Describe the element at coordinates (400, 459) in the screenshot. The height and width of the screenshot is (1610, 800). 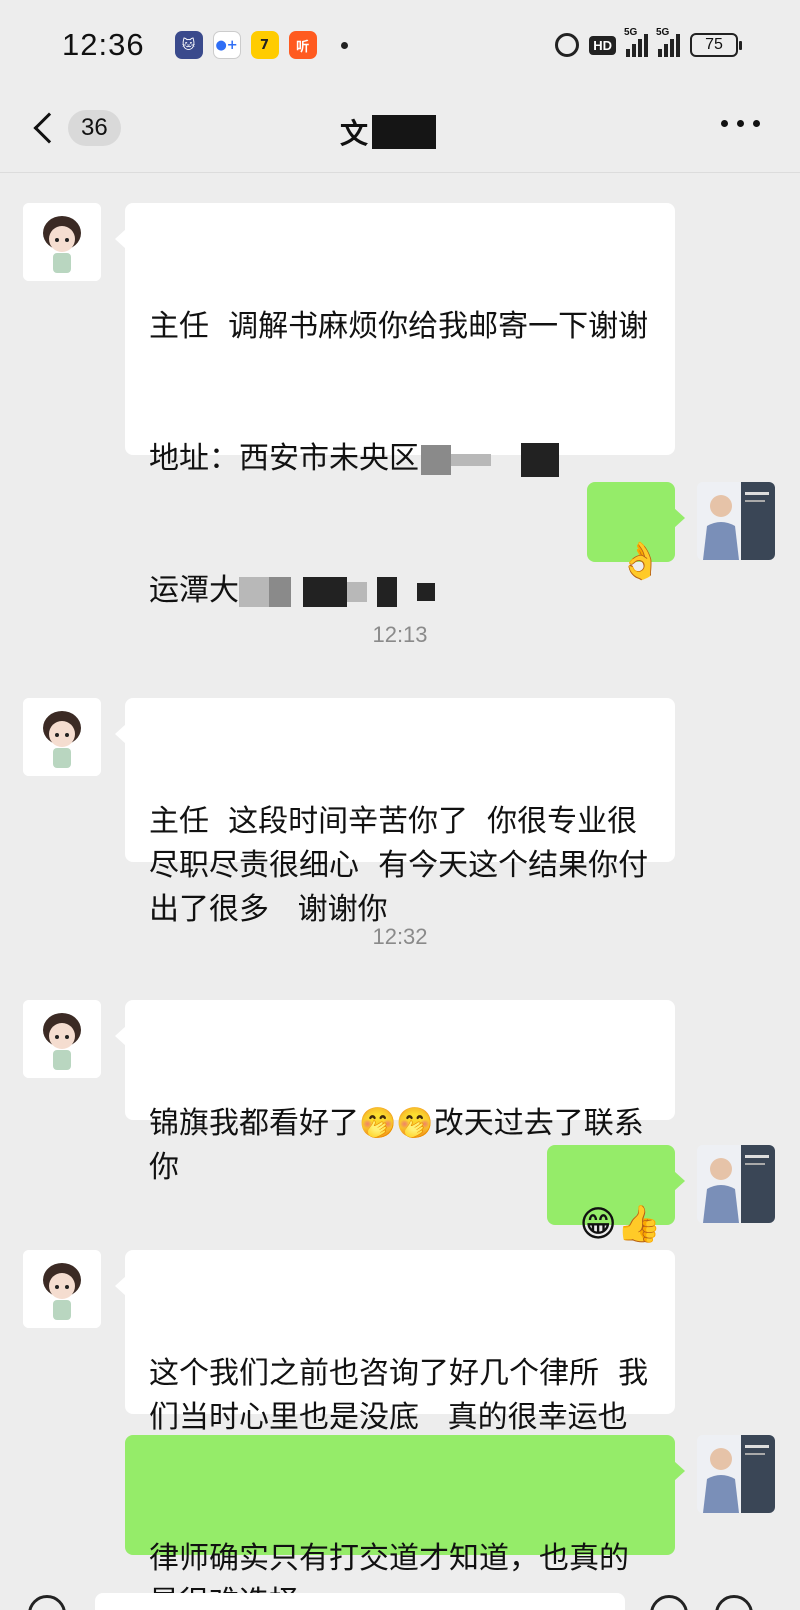
I see `address-line-1: 地址：西安市未央区` at that location.